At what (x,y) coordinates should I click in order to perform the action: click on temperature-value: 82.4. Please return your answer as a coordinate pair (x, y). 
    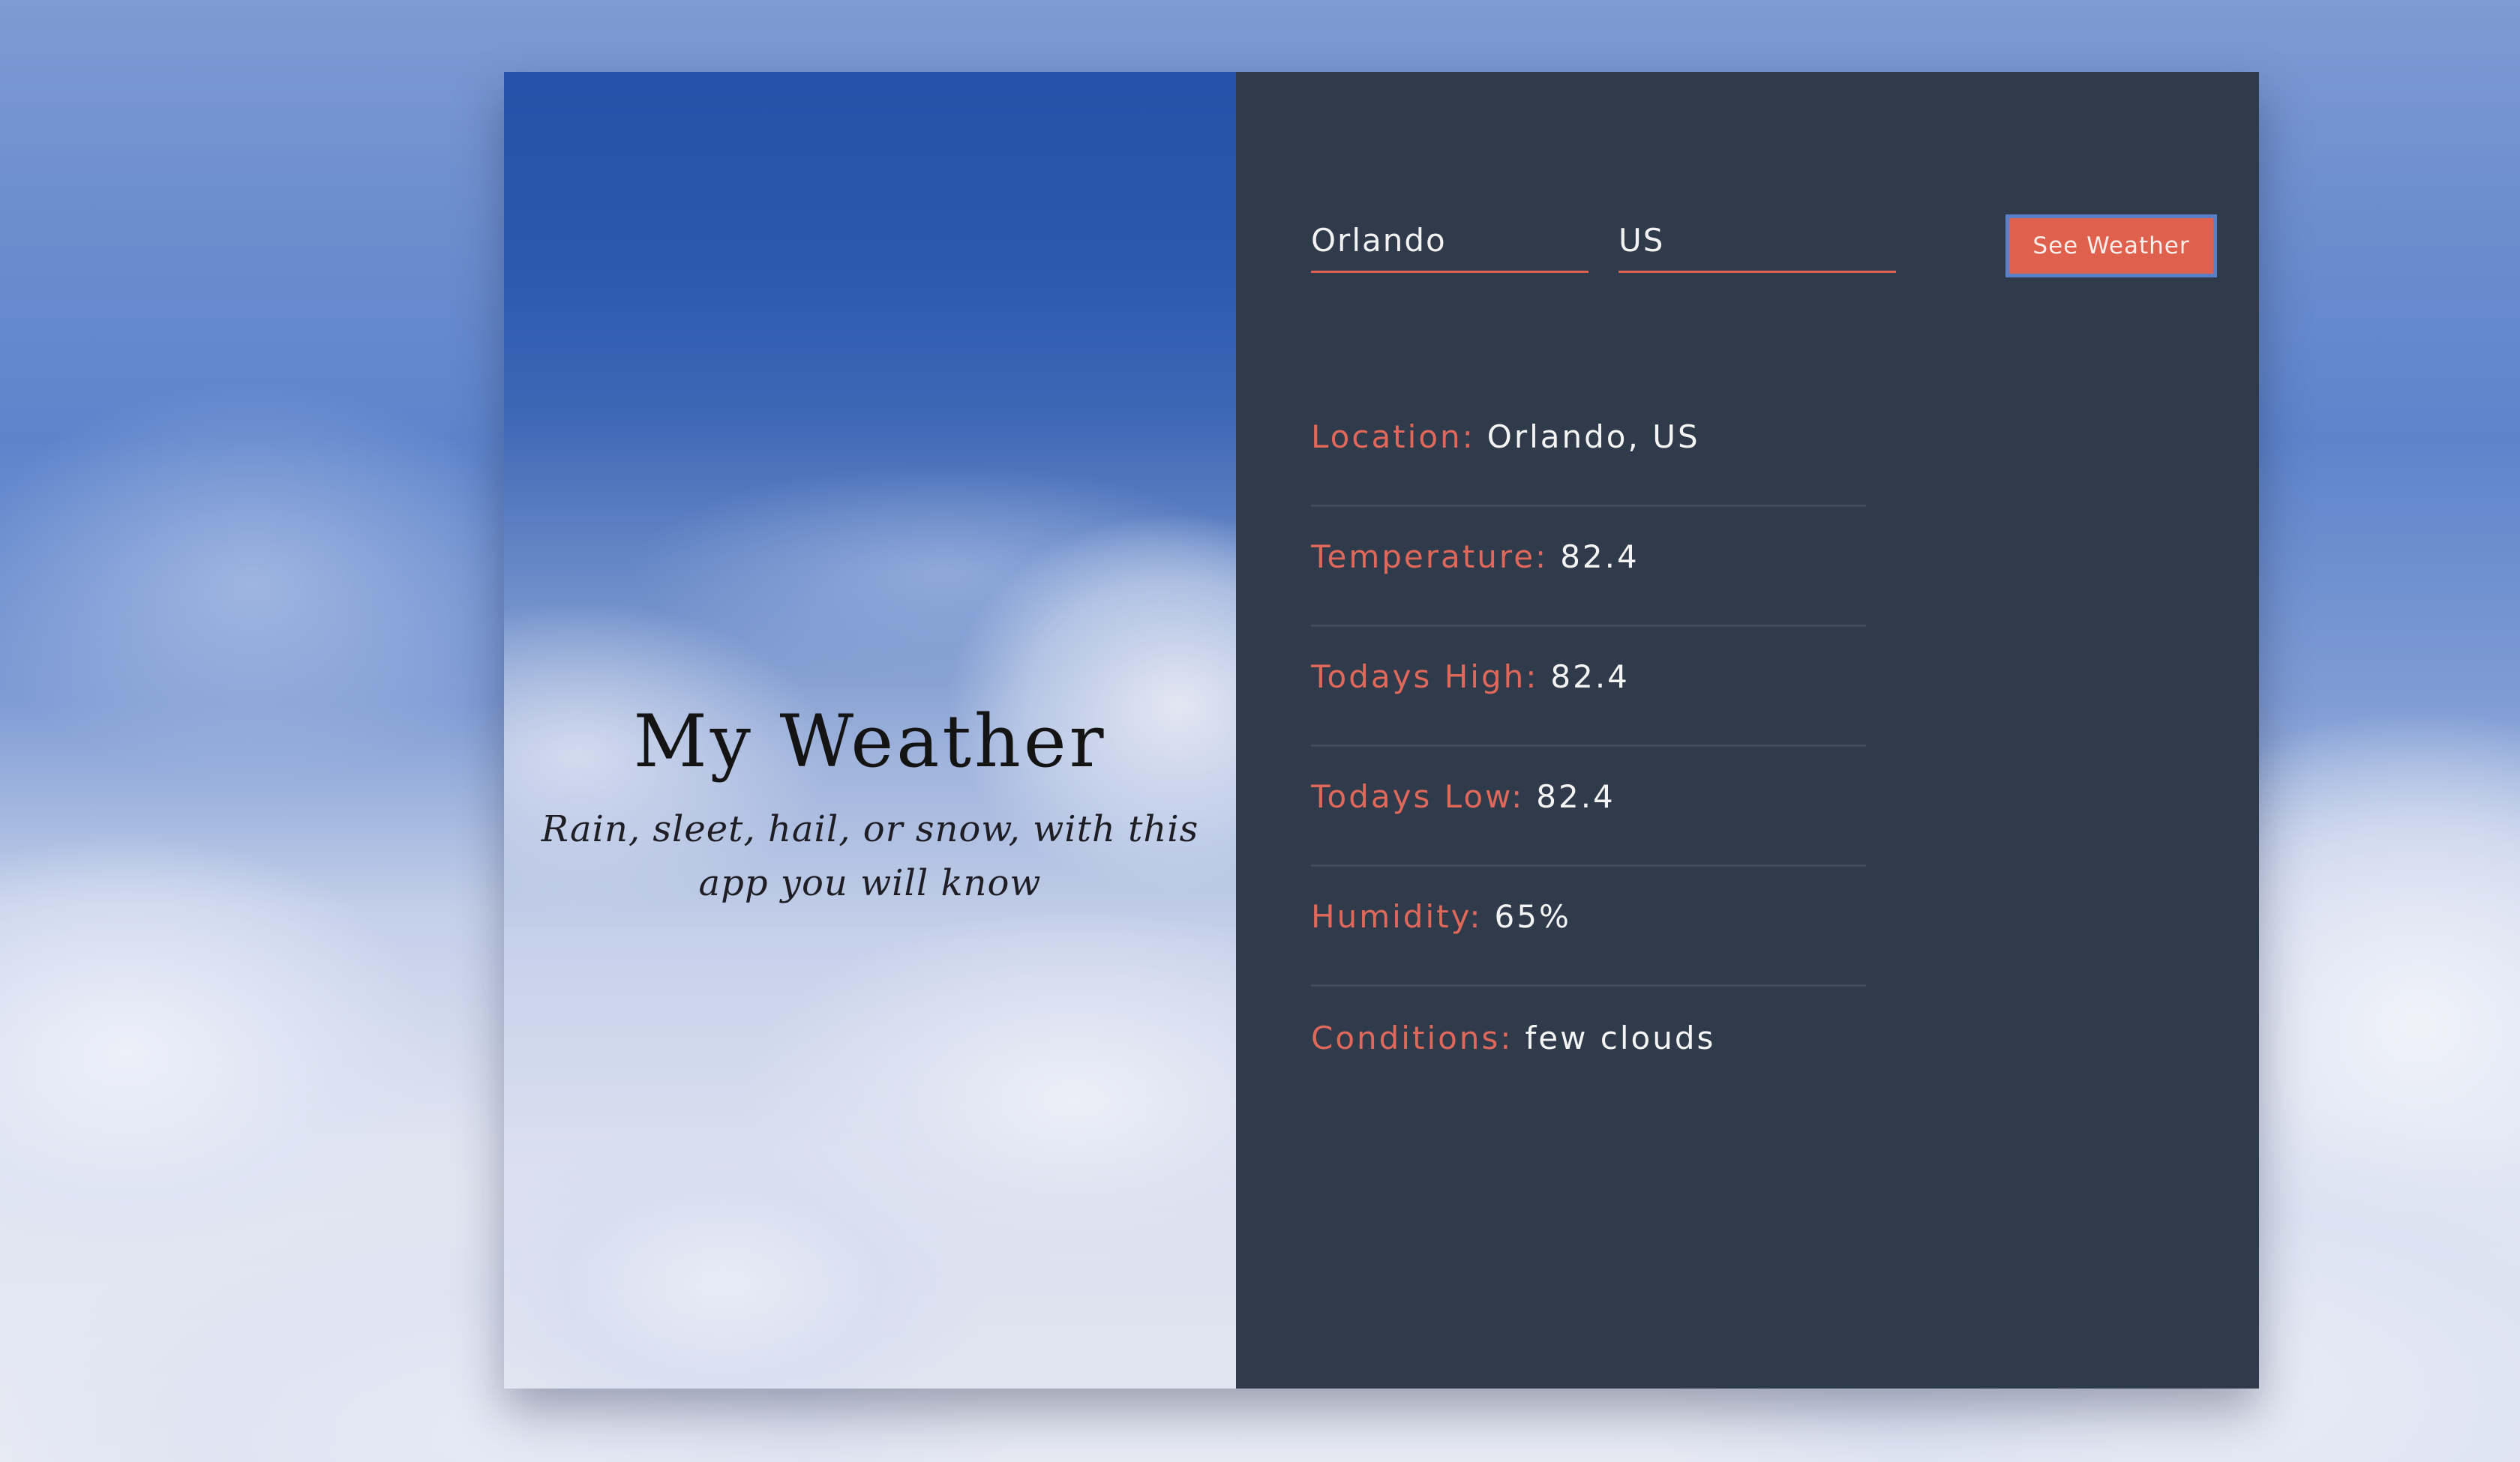
    Looking at the image, I should click on (1600, 556).